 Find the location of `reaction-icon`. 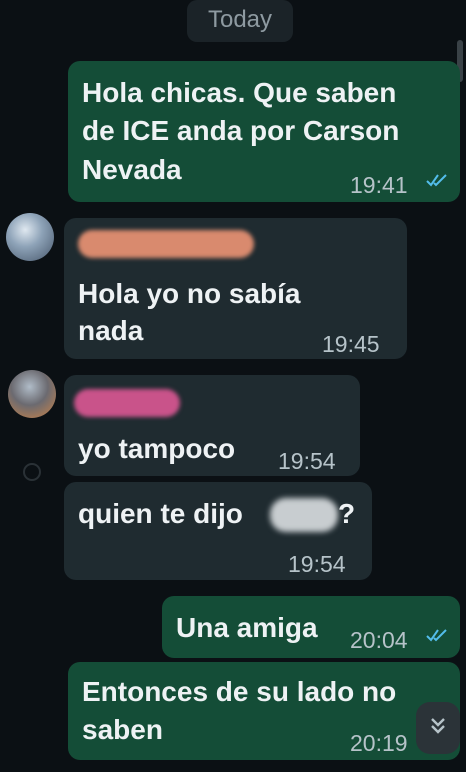

reaction-icon is located at coordinates (32, 472).